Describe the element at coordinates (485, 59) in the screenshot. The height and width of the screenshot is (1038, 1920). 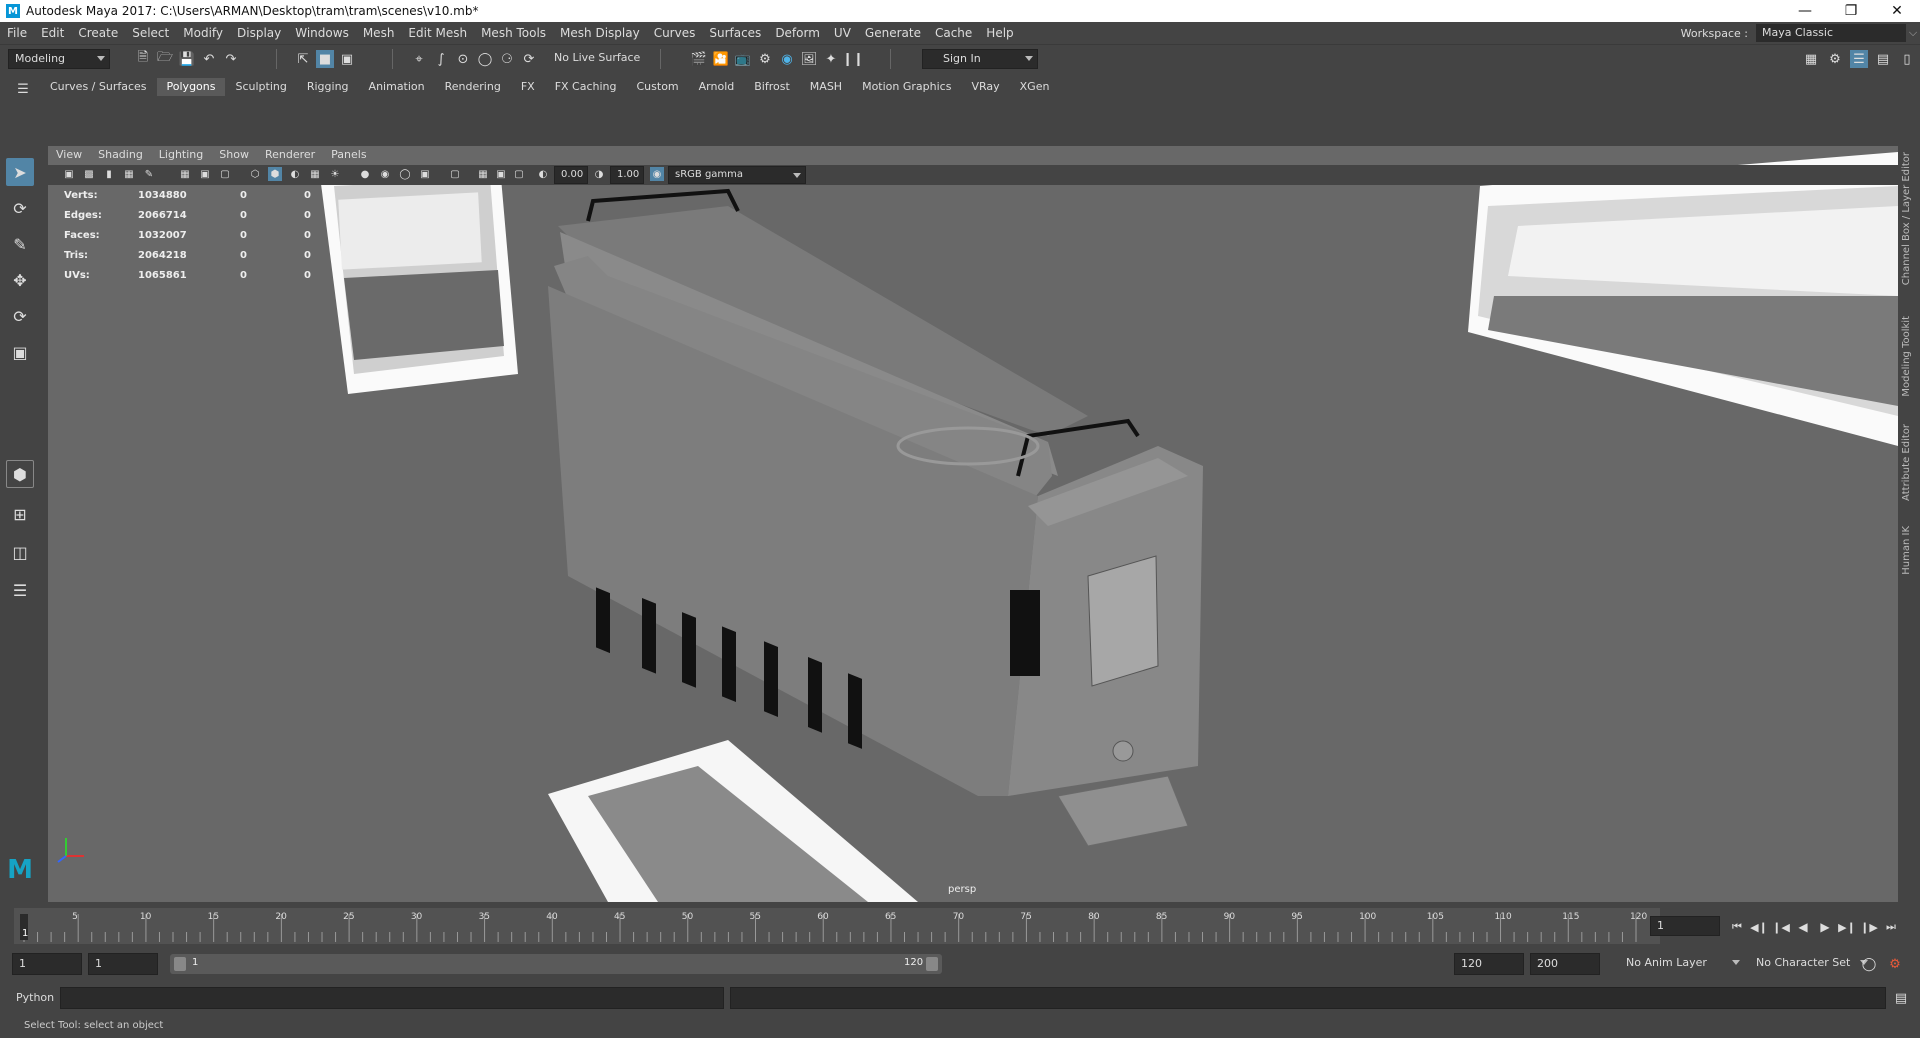
I see `snap-view-plane-icon: ◯` at that location.